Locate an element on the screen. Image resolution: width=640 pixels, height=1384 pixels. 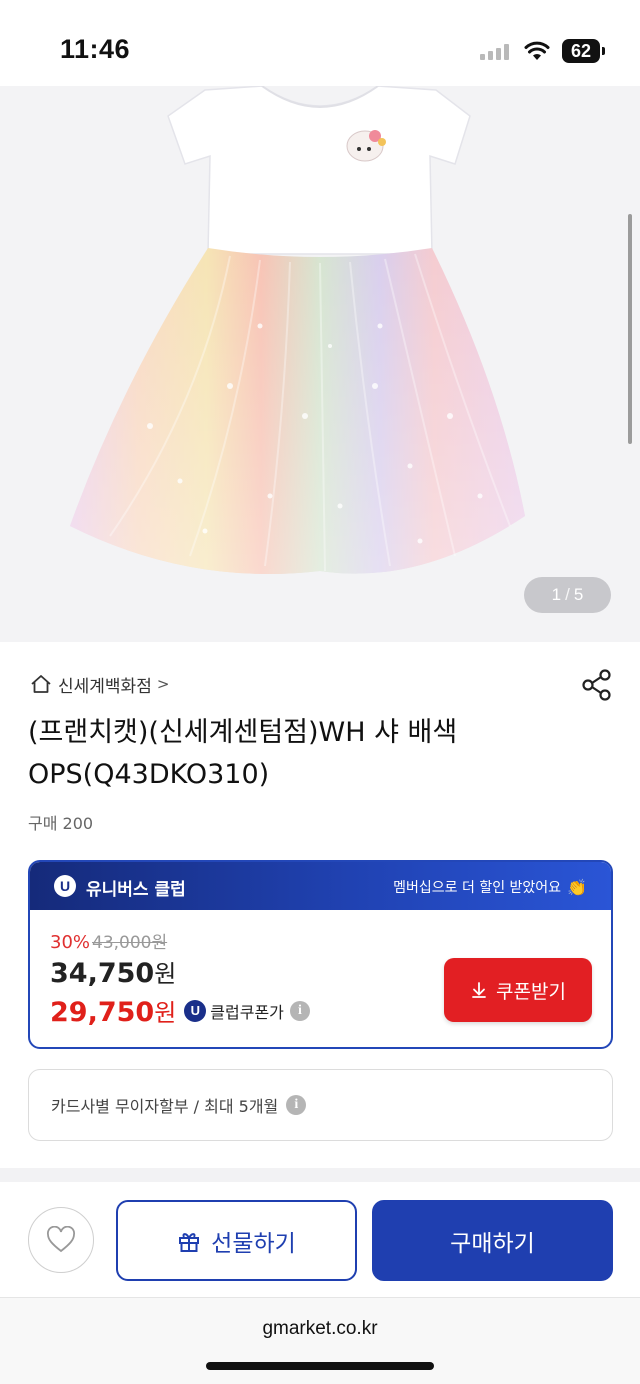
club-coupon-badge-icon: U is located at coordinates (195, 1010).